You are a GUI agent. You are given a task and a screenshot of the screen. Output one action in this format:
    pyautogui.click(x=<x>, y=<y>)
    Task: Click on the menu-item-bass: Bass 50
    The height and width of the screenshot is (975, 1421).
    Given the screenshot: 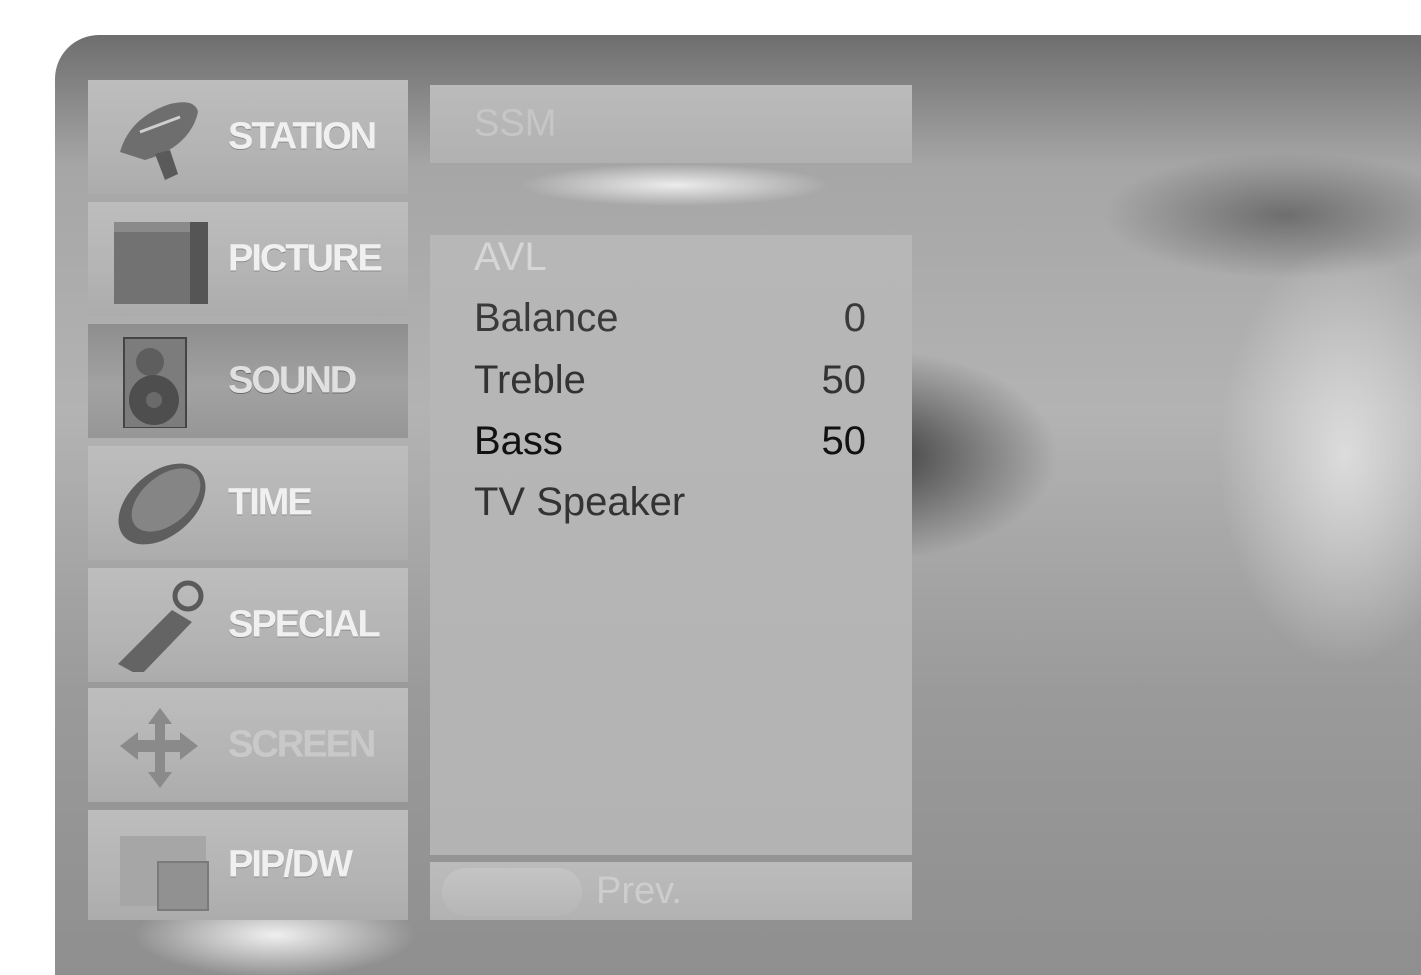 What is the action you would take?
    pyautogui.click(x=670, y=447)
    